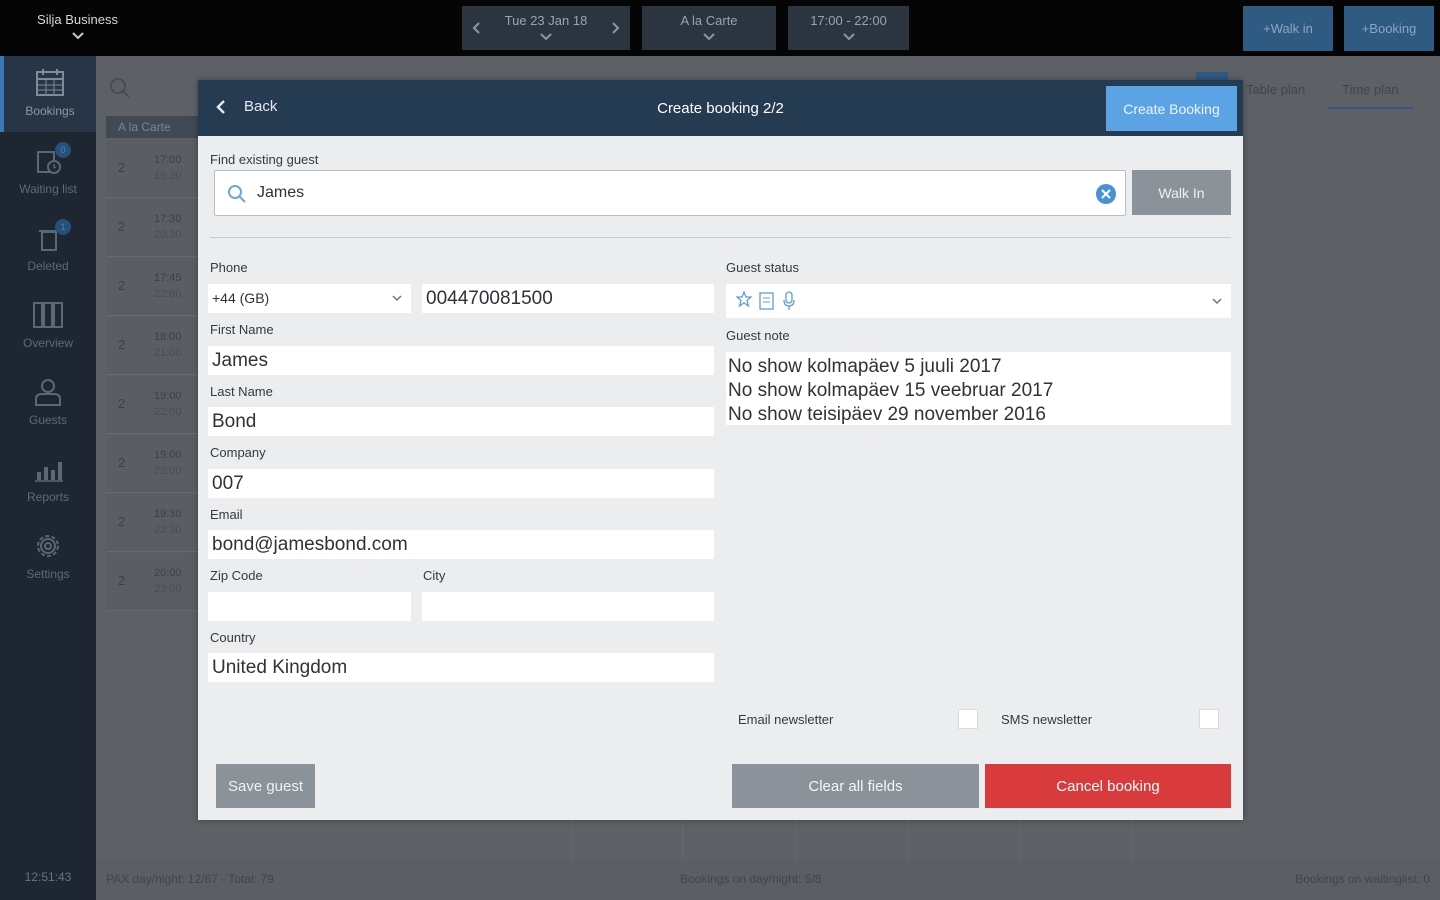 The height and width of the screenshot is (900, 1440). I want to click on sms-newsletter-checkbox, so click(1209, 719).